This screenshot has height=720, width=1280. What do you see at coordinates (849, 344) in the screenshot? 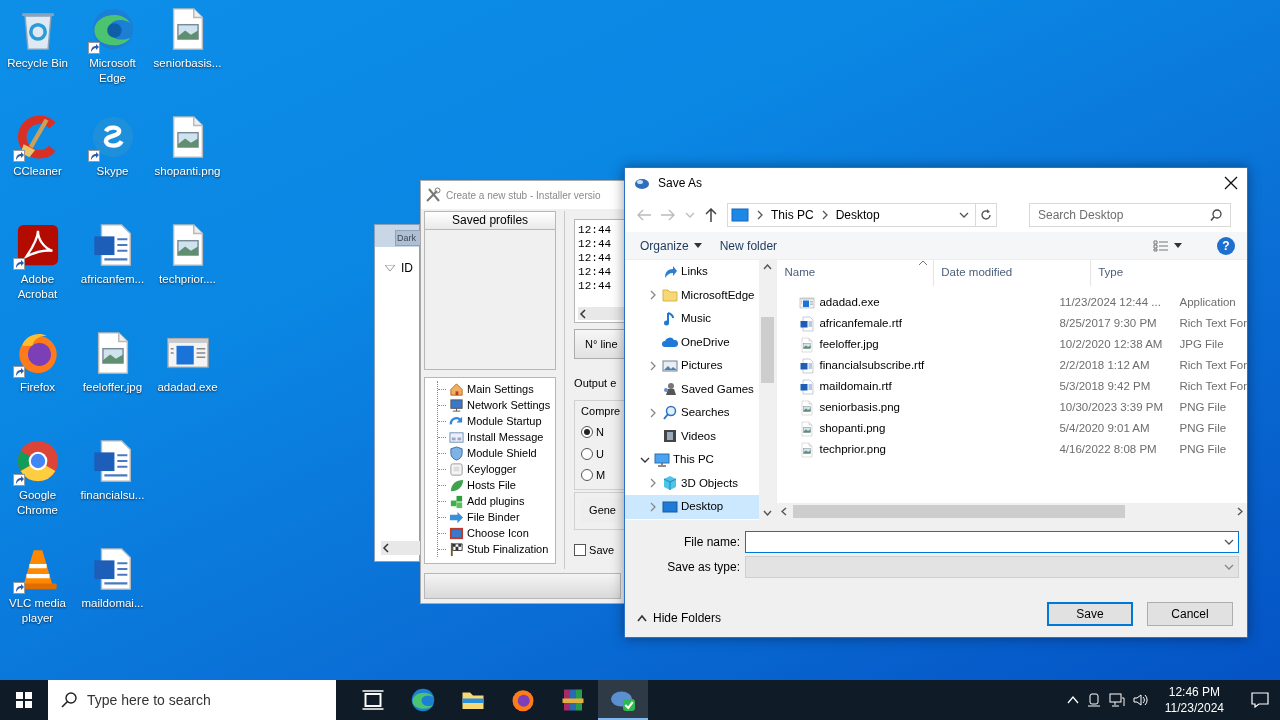
I see `file-name: feeloffer.jpg` at bounding box center [849, 344].